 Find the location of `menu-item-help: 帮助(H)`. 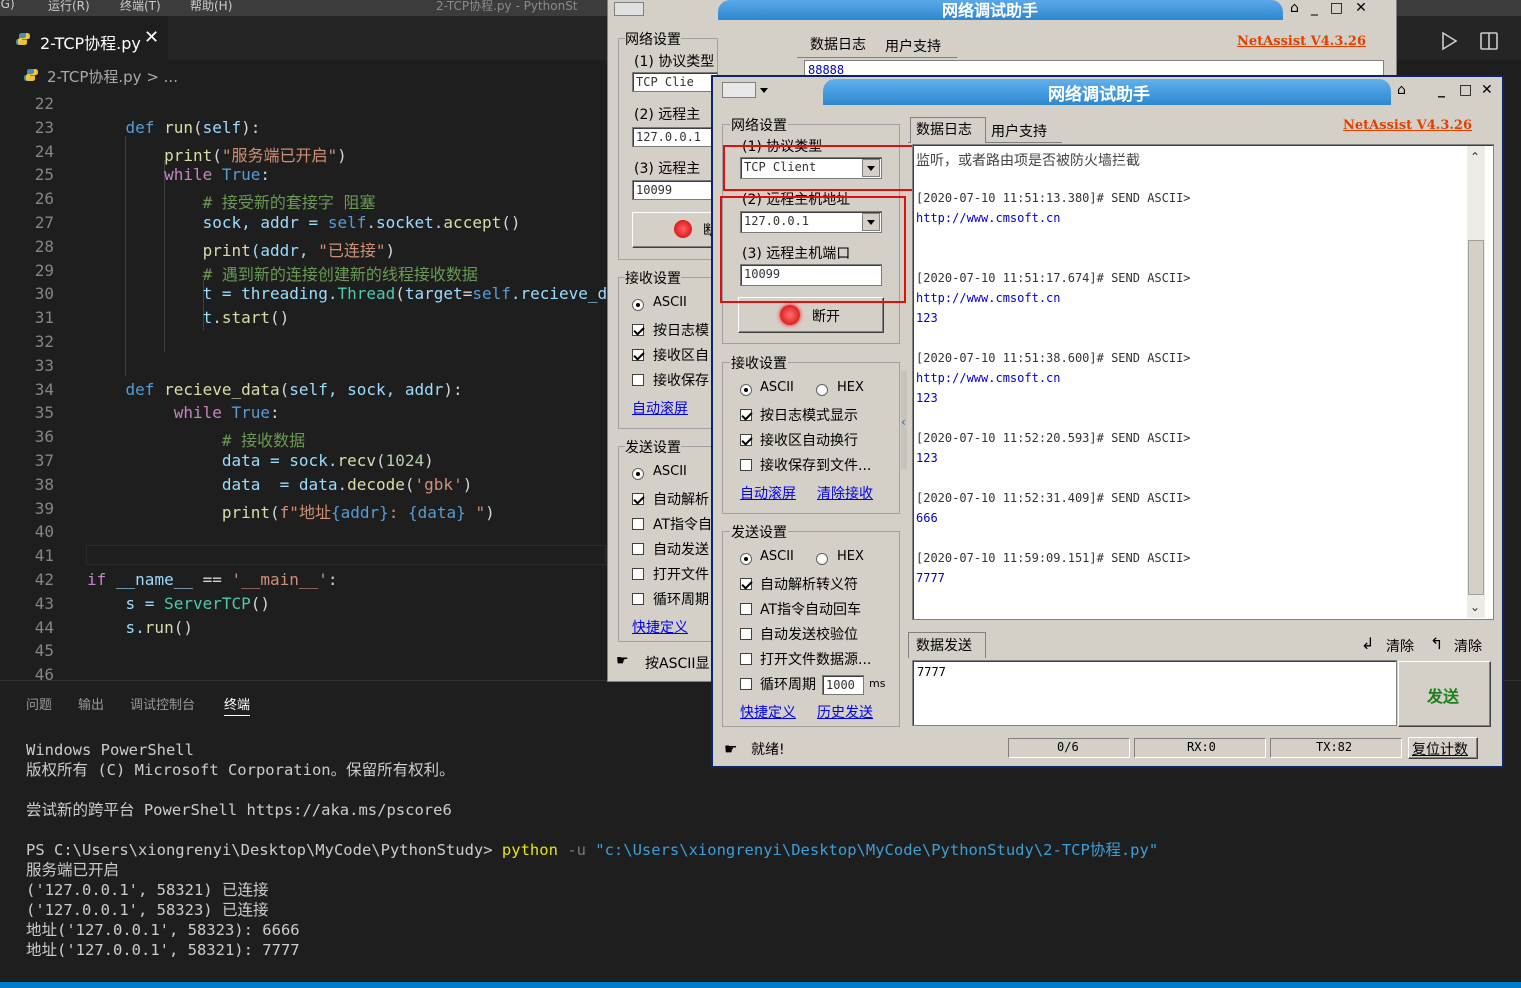

menu-item-help: 帮助(H) is located at coordinates (211, 7).